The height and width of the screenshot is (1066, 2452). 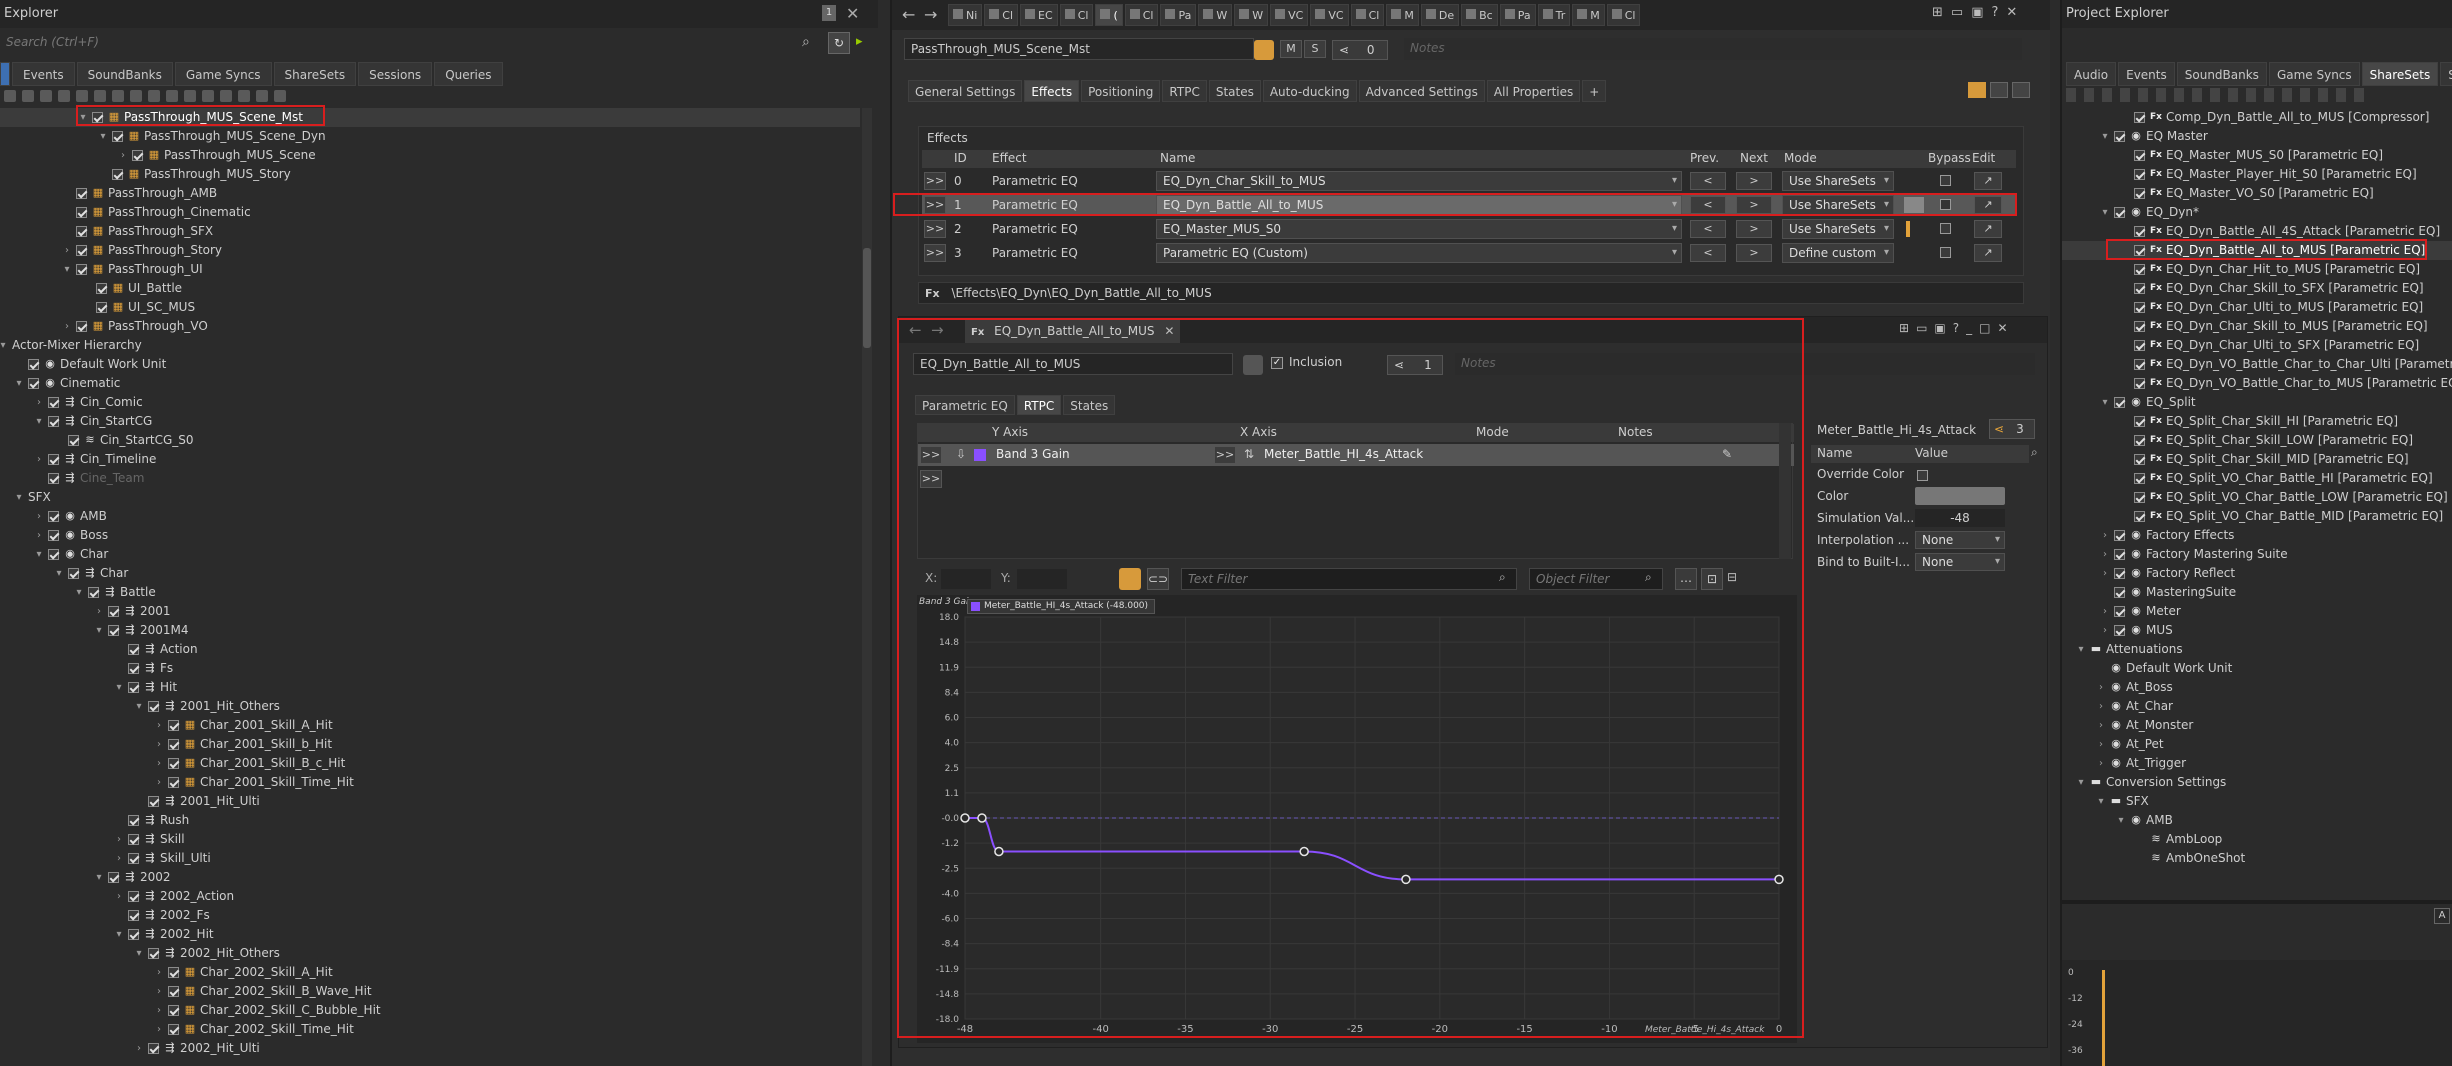 I want to click on doc-tab-10: VC, so click(x=1329, y=15).